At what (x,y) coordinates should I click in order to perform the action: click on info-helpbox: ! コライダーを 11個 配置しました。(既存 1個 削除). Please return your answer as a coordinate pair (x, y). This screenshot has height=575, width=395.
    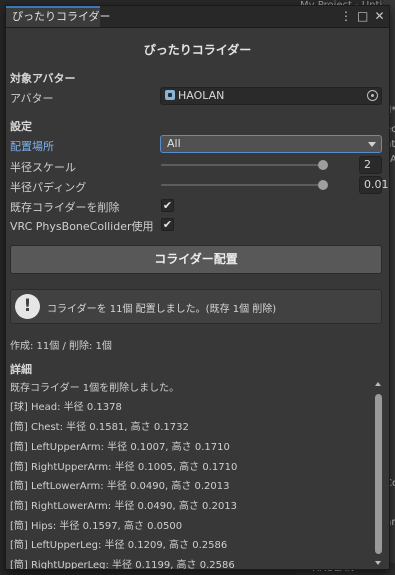
    Looking at the image, I should click on (196, 306).